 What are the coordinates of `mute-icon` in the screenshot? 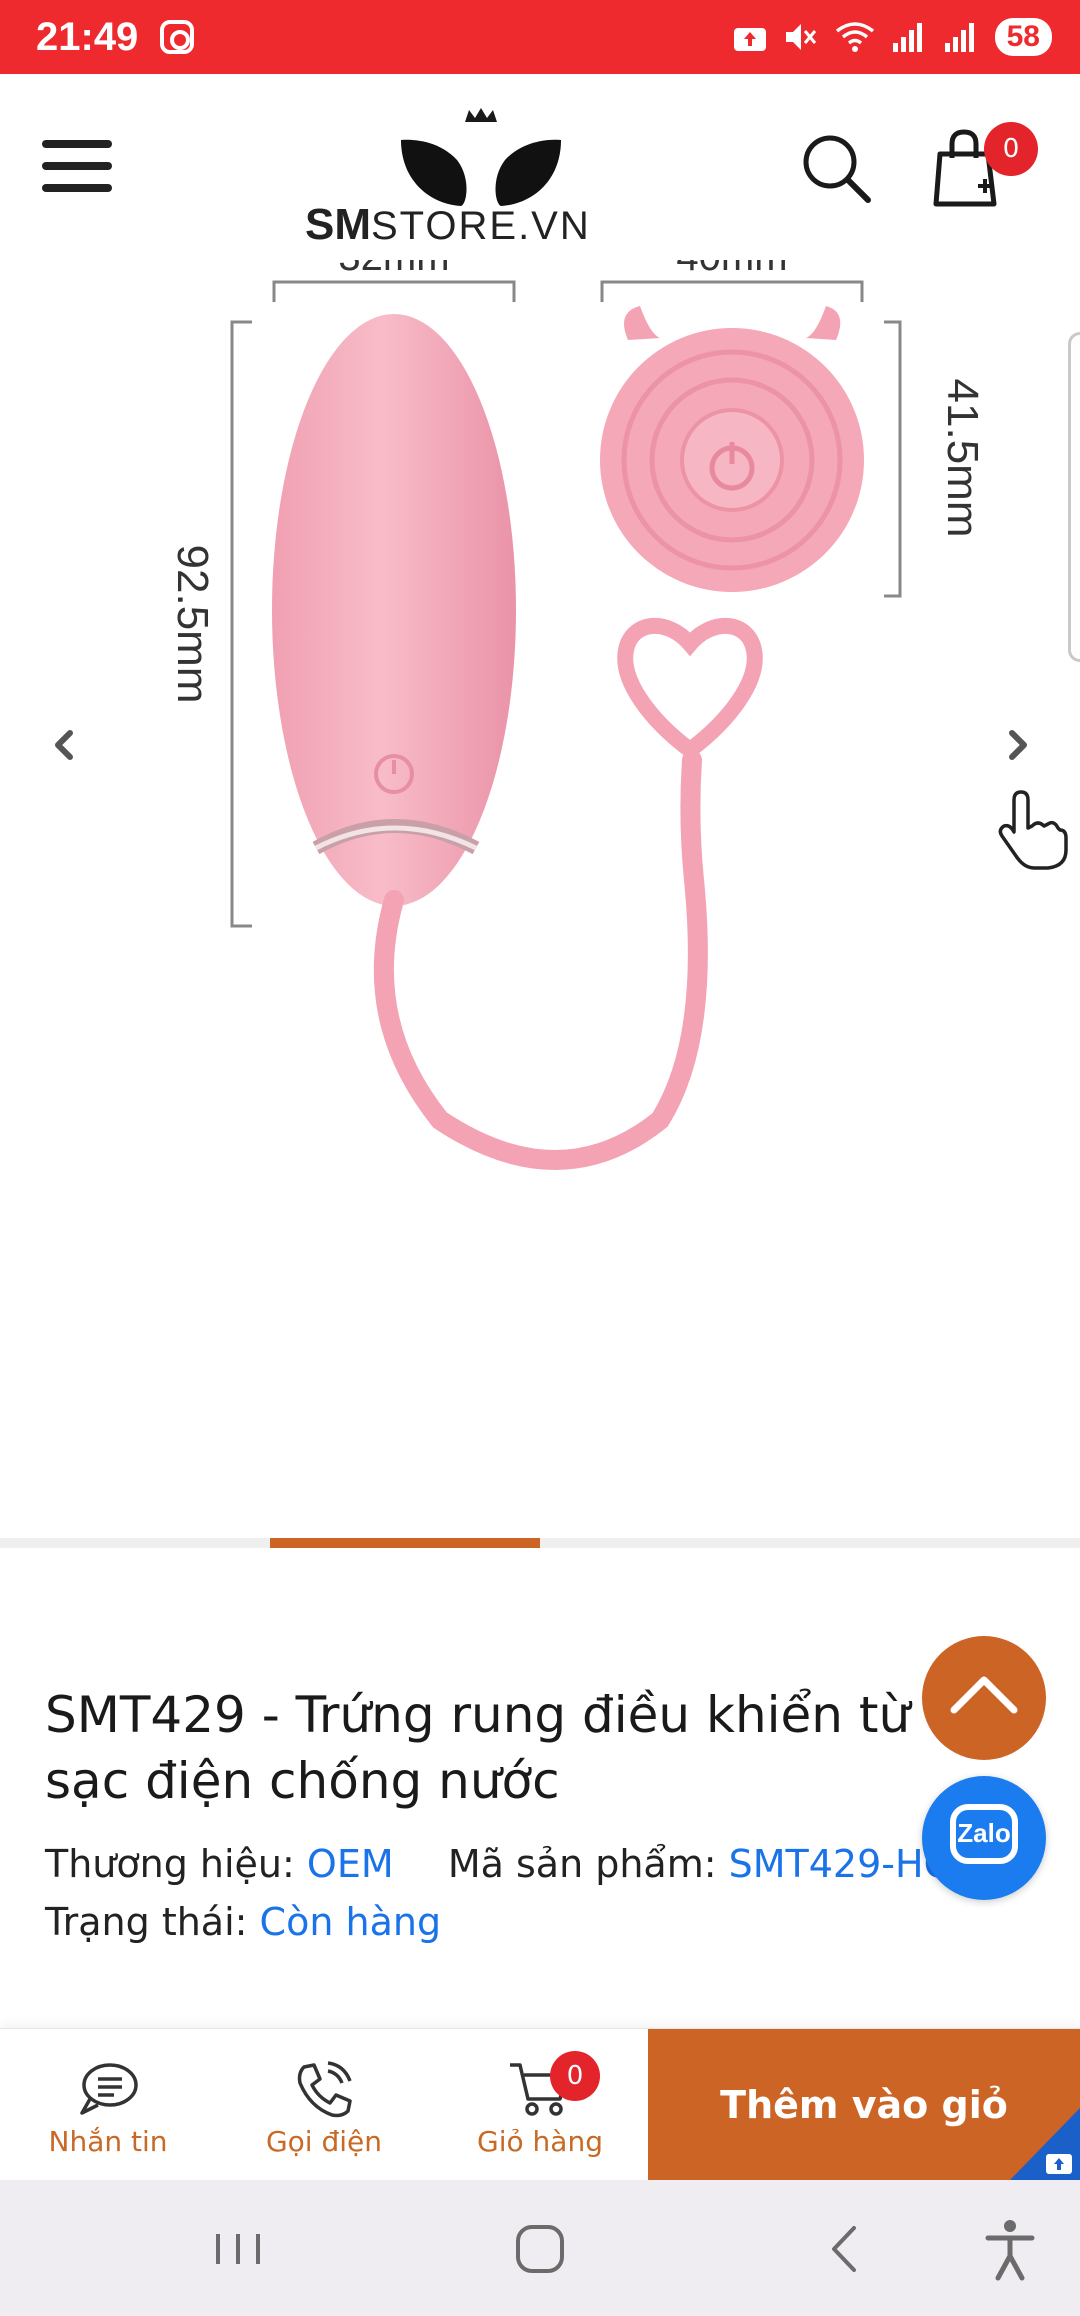 It's located at (800, 37).